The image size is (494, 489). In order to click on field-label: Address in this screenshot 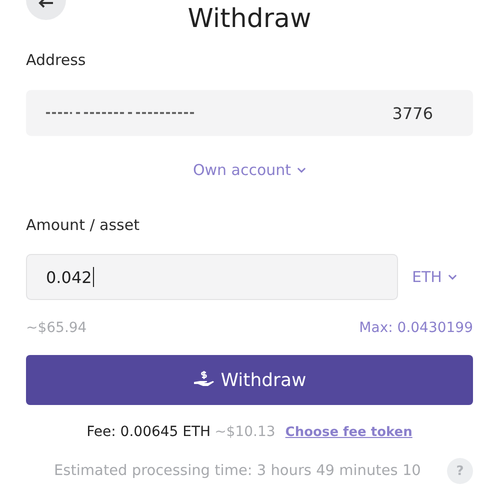, I will do `click(56, 60)`.